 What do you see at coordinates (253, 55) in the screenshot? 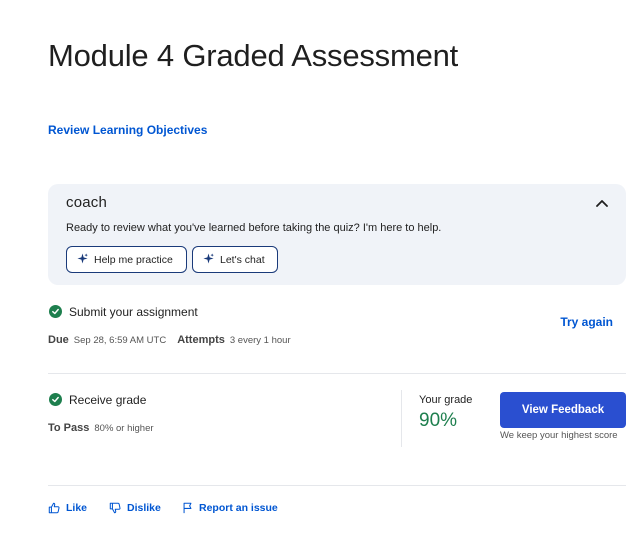
I see `page-title: Module 4 Graded Assessment` at bounding box center [253, 55].